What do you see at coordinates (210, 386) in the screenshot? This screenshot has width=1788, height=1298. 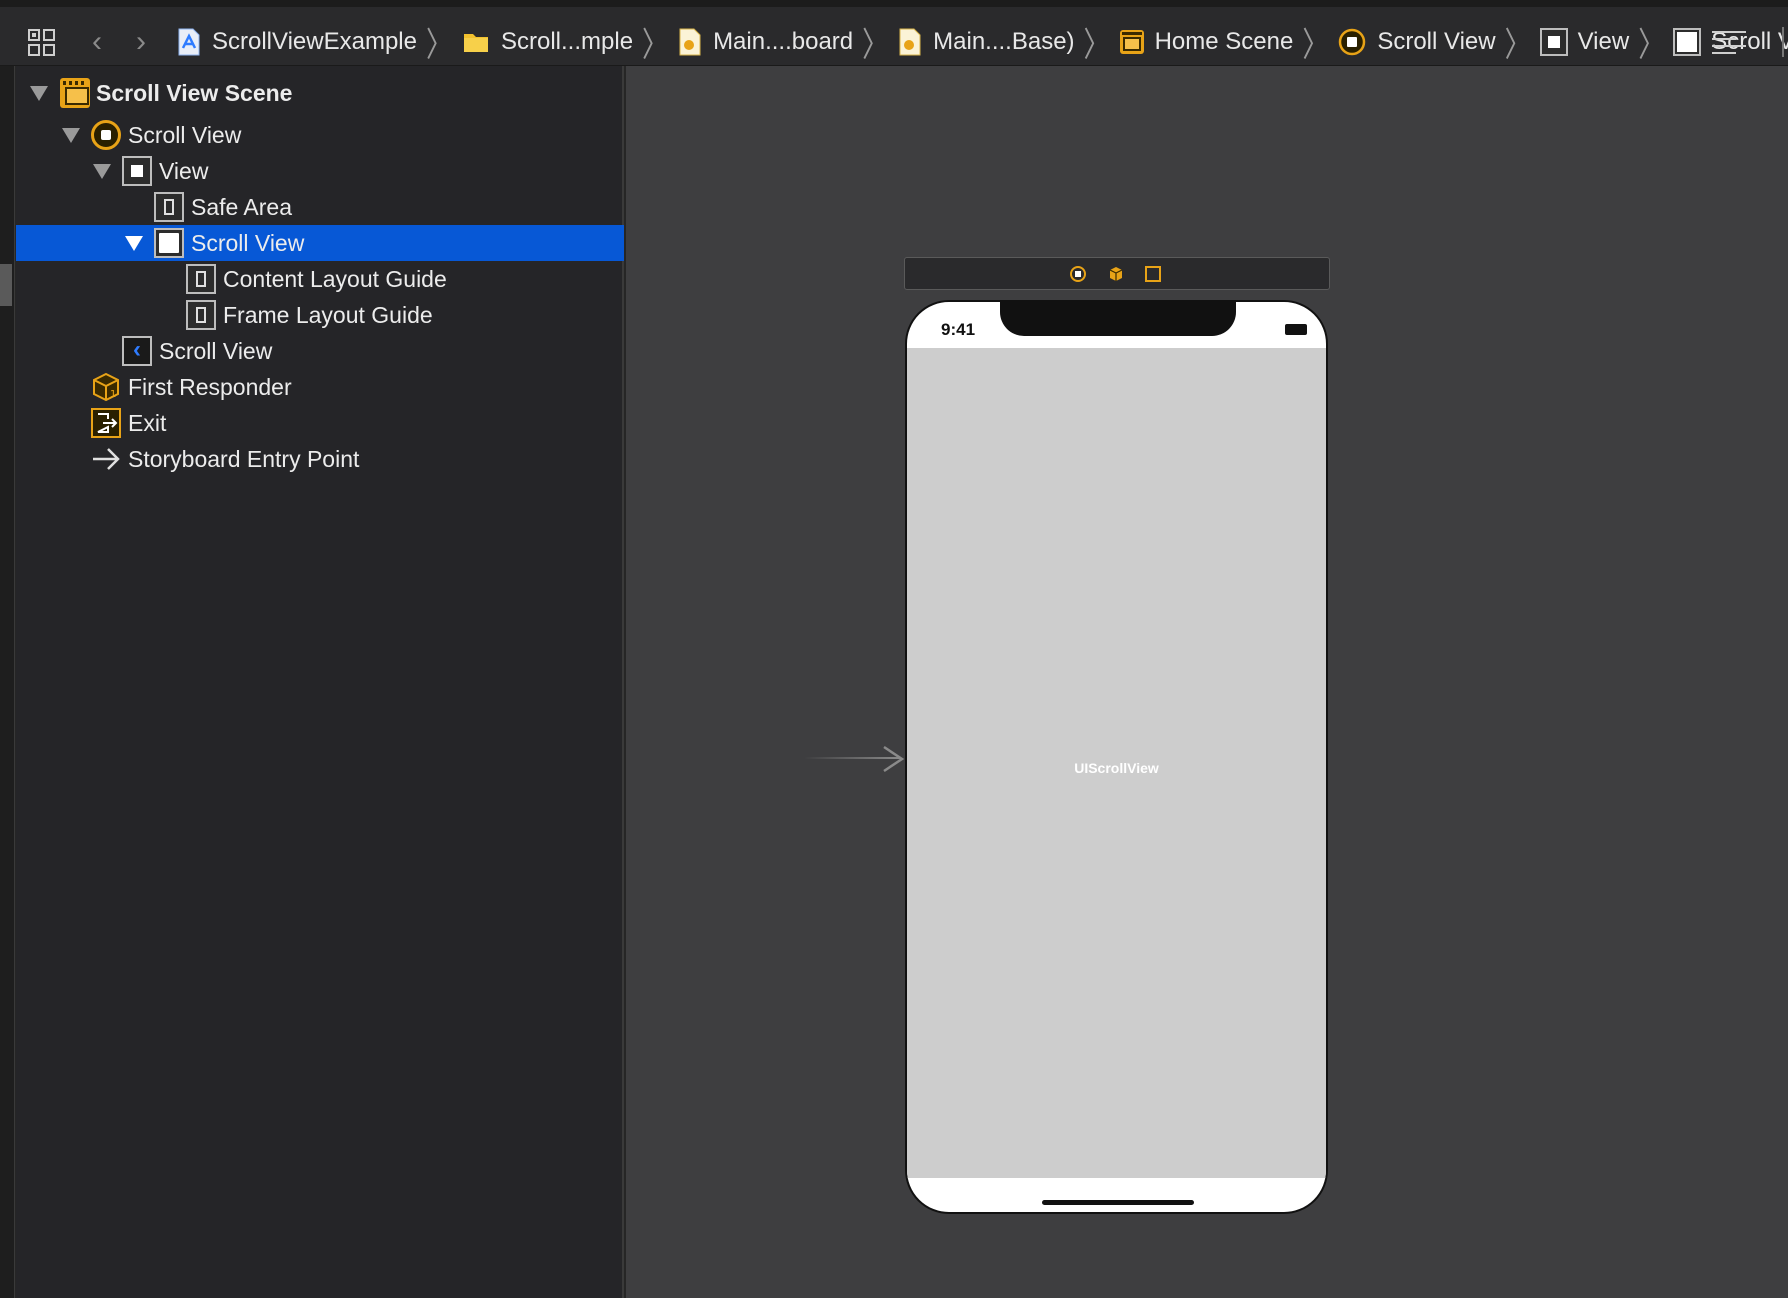 I see `outline-item-label: First Responder` at bounding box center [210, 386].